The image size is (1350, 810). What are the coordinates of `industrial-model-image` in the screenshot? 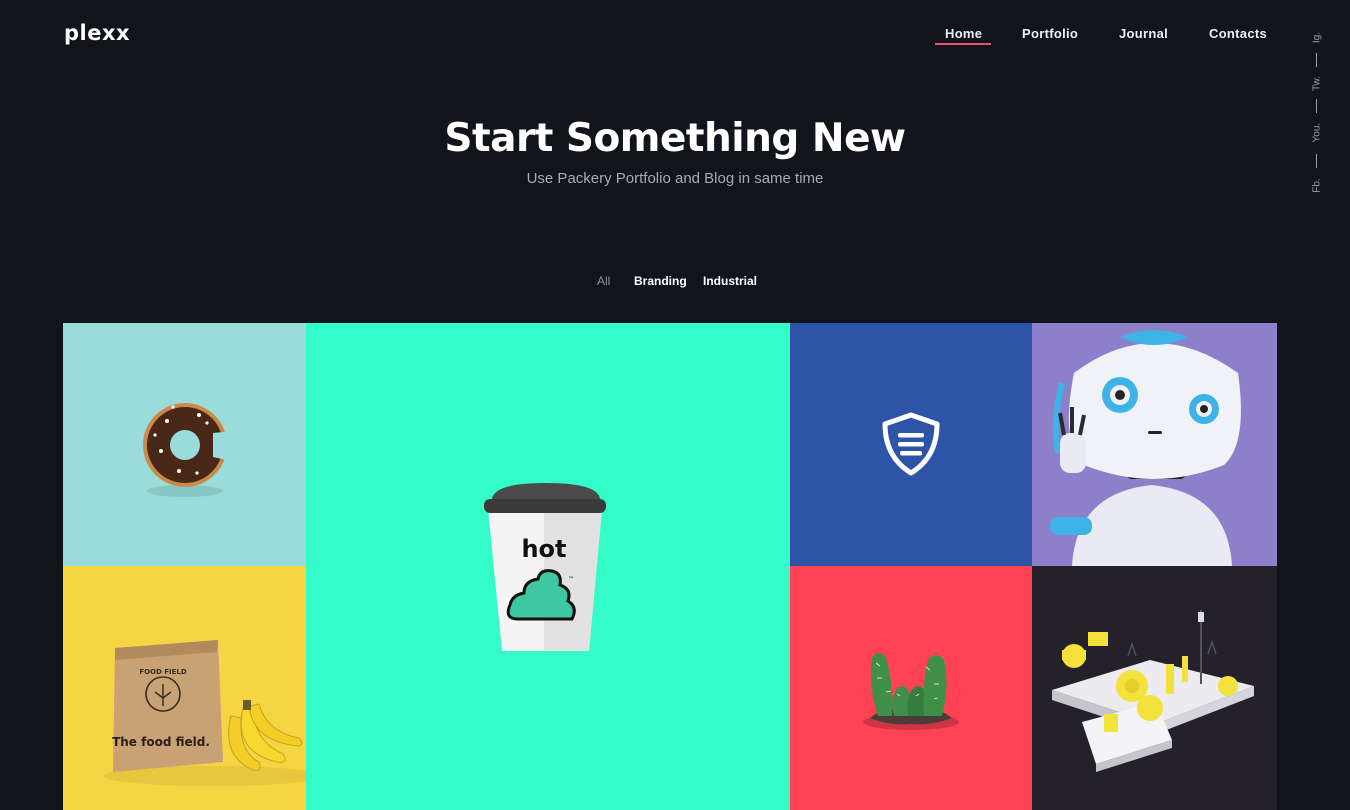 It's located at (1153, 691).